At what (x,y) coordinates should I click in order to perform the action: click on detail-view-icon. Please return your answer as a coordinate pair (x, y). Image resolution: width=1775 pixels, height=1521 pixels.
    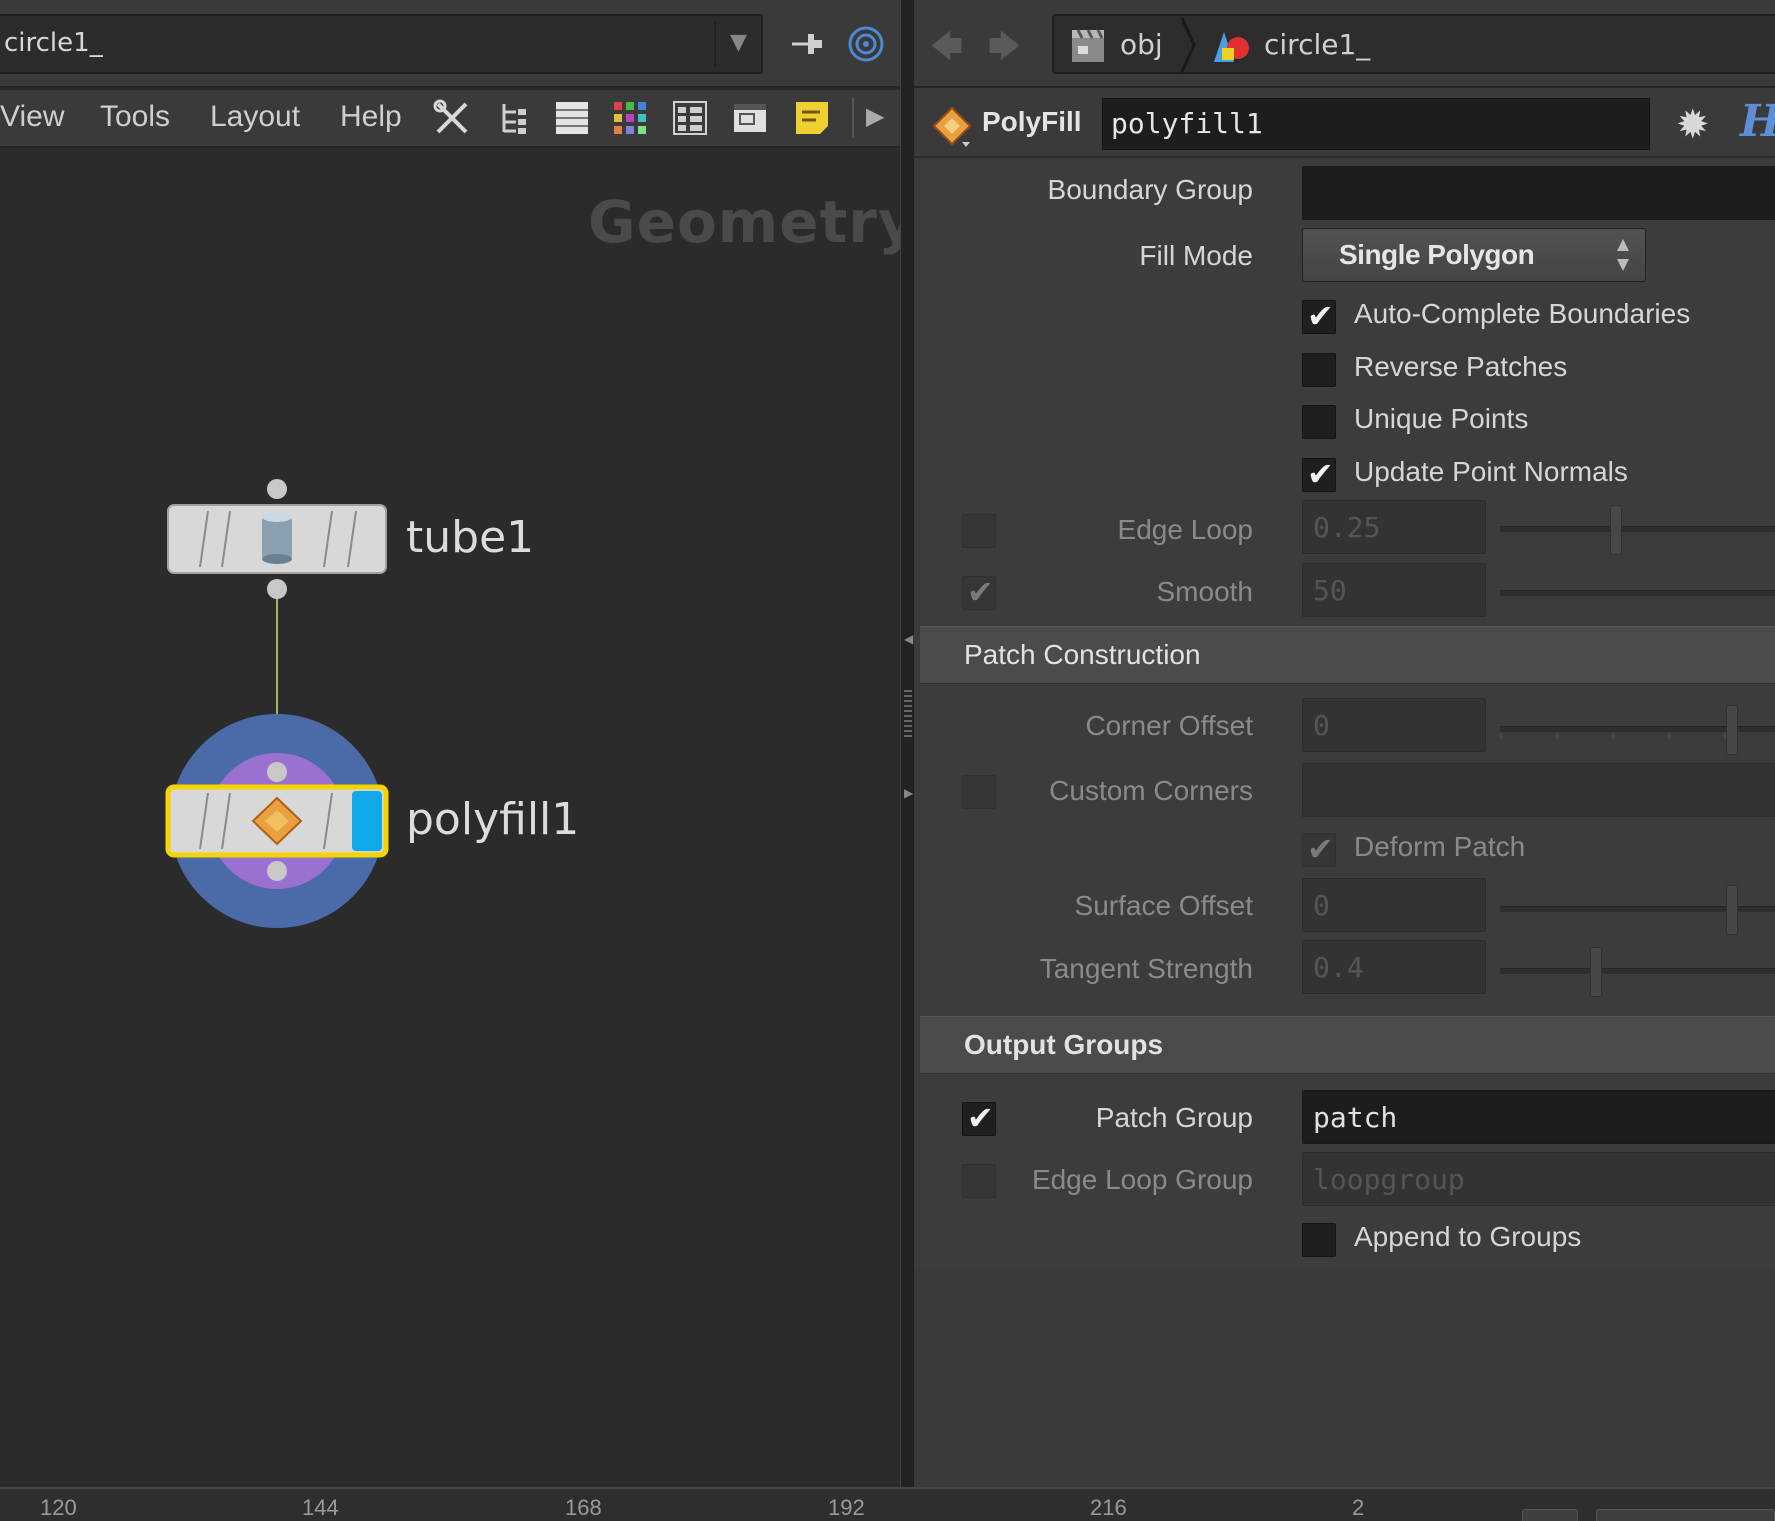
    Looking at the image, I should click on (690, 118).